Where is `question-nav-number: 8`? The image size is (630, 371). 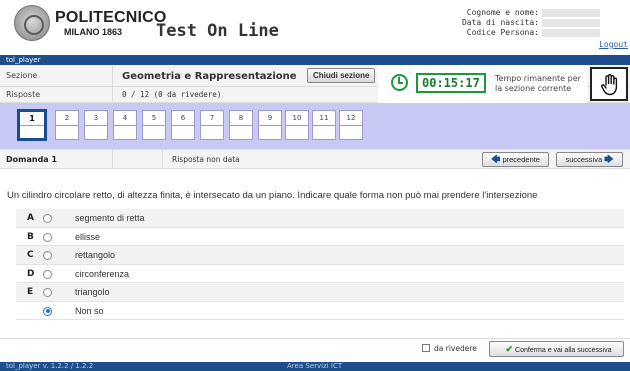 question-nav-number: 8 is located at coordinates (241, 118).